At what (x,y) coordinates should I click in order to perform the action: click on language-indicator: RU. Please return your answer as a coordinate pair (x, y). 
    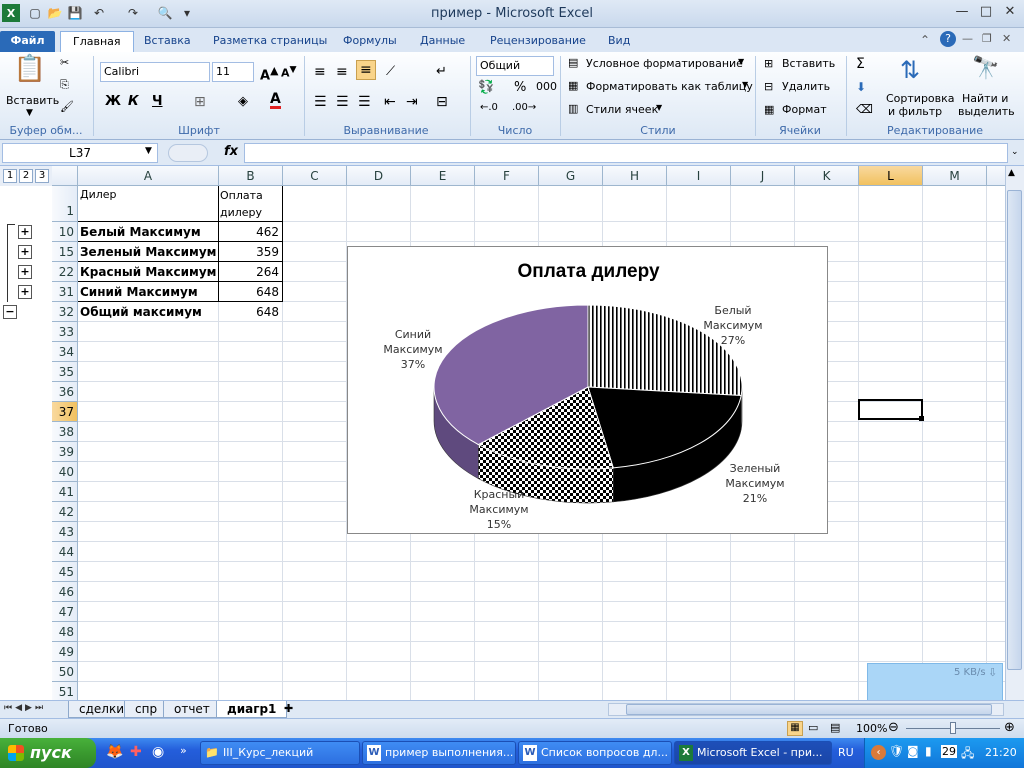
    Looking at the image, I should click on (846, 752).